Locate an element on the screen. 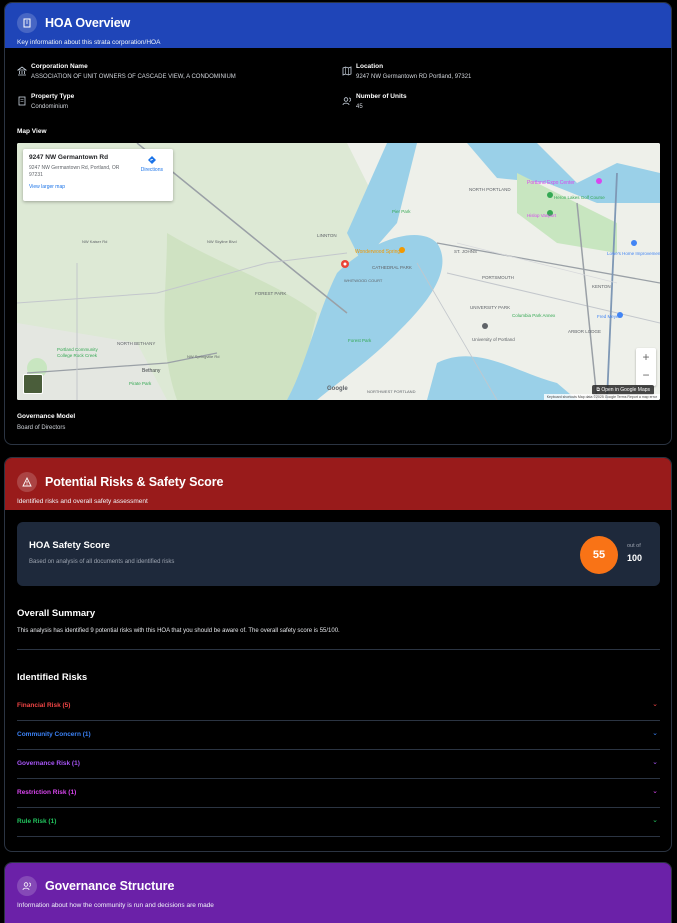 This screenshot has height=923, width=677. out-of-value: 100 is located at coordinates (635, 558).